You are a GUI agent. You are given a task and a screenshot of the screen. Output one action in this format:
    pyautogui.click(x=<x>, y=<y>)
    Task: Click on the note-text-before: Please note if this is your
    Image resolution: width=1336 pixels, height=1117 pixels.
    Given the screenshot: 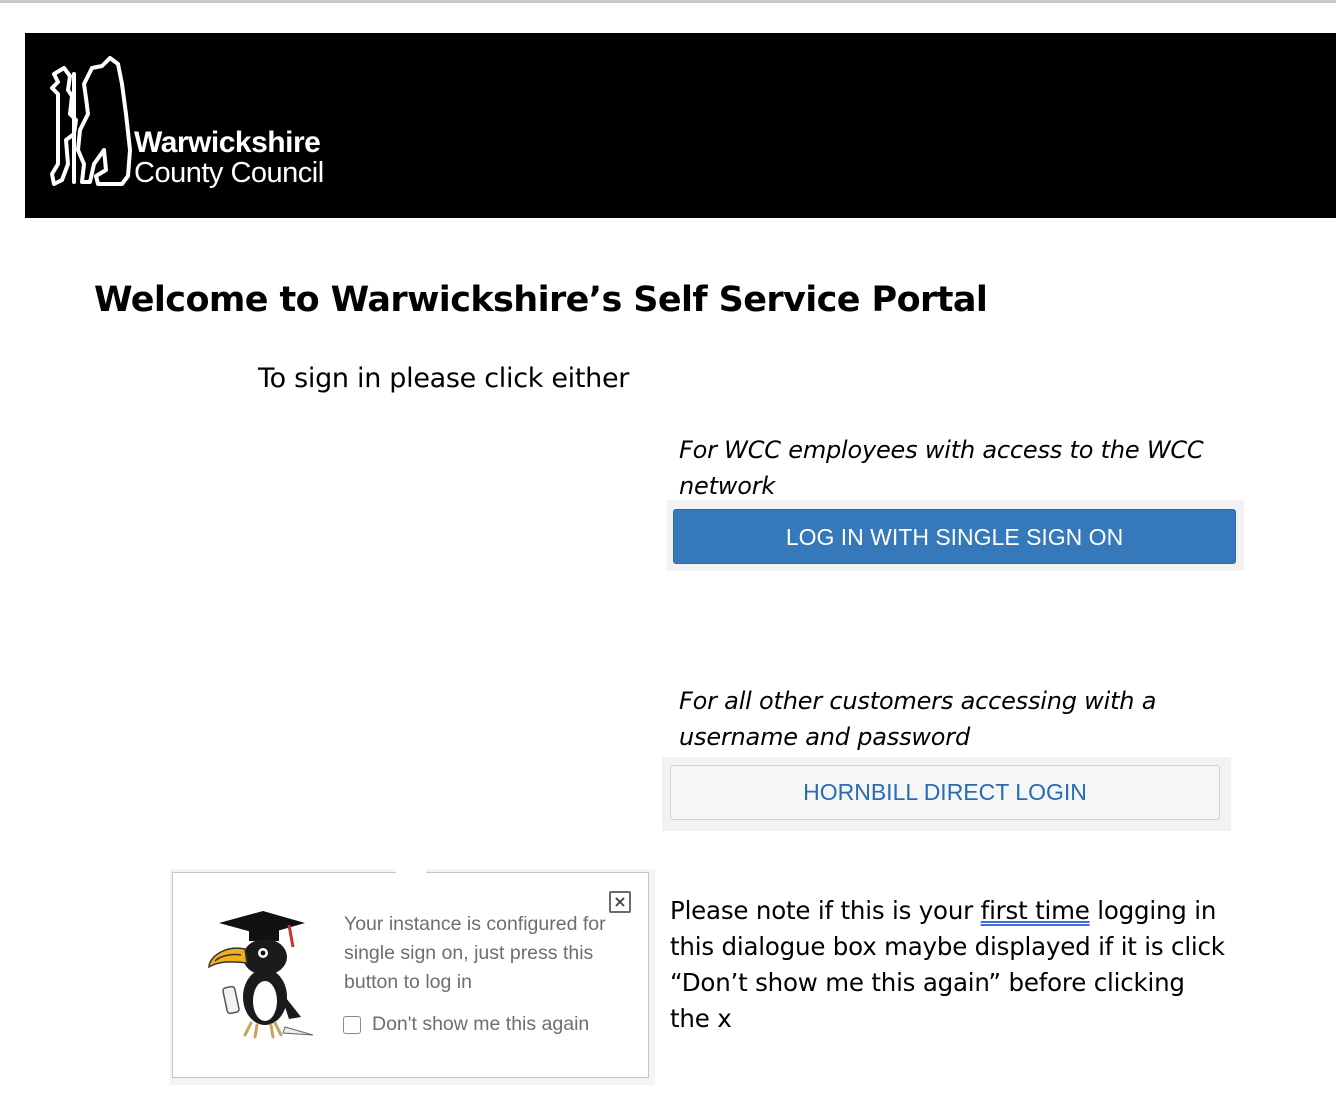 What is the action you would take?
    pyautogui.click(x=825, y=910)
    